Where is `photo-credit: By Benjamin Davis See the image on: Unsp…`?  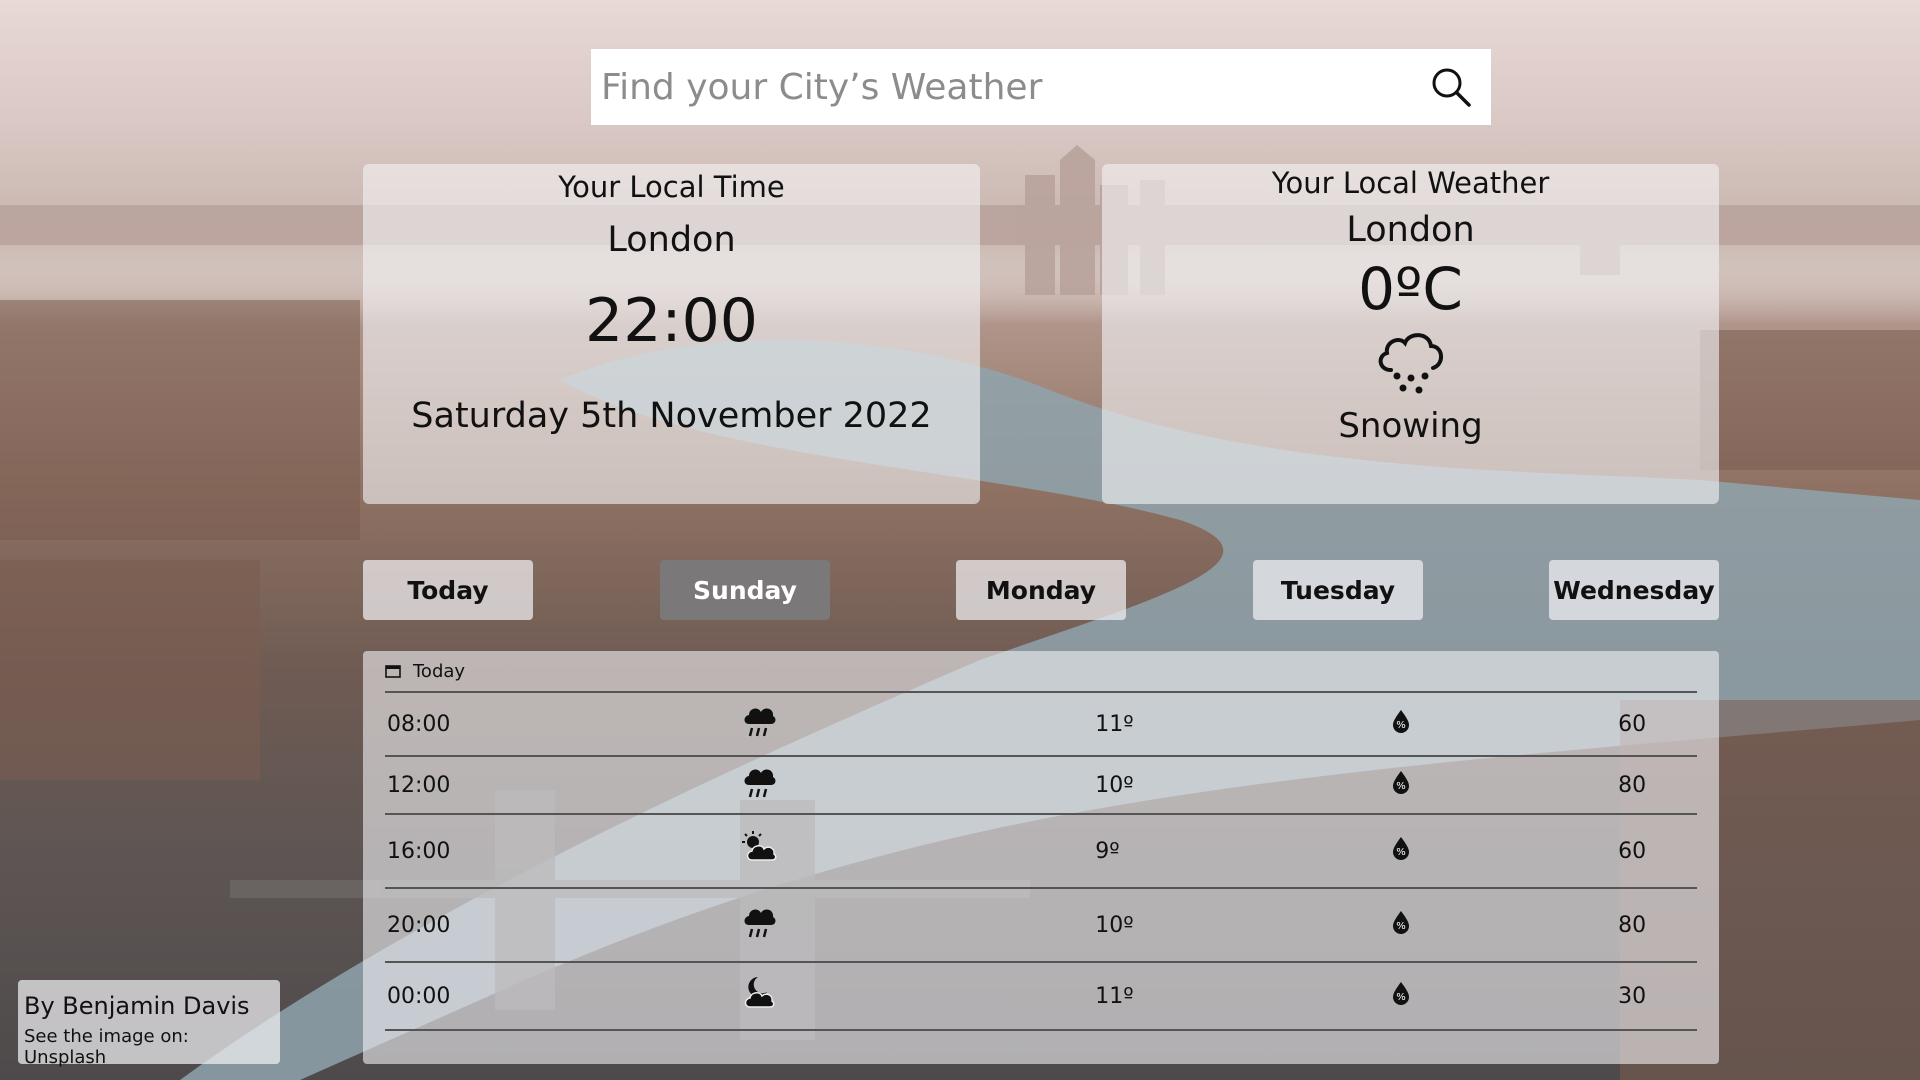 photo-credit: By Benjamin Davis See the image on: Unsp… is located at coordinates (149, 1024).